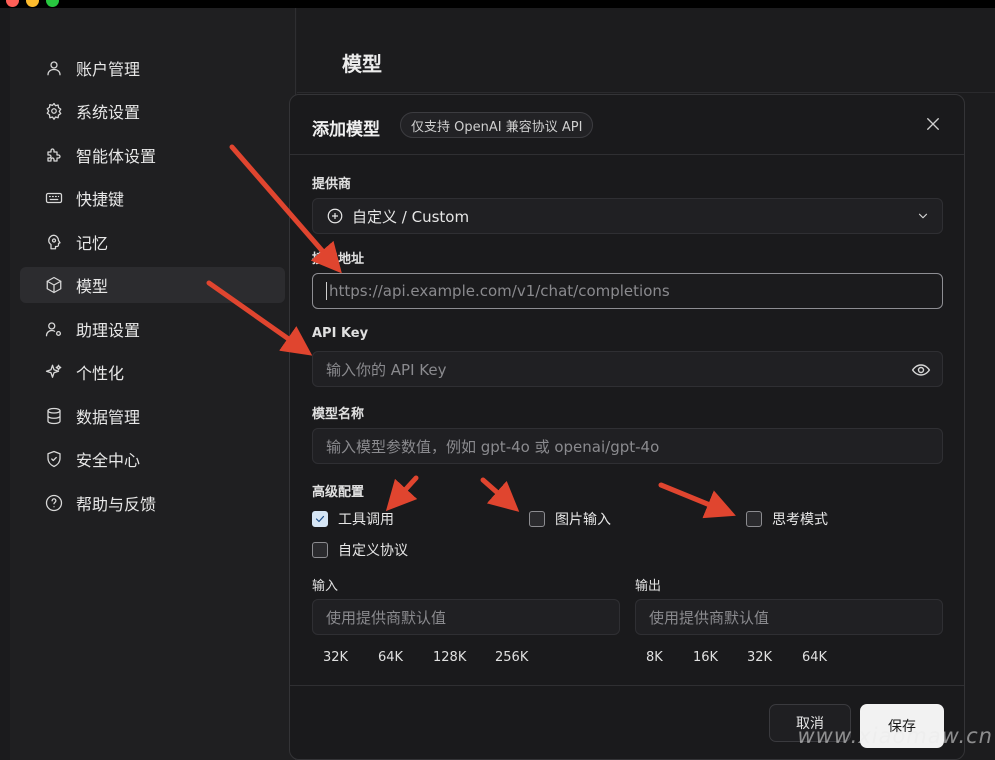  I want to click on provider-select: 自定义 / Custom, so click(627, 216).